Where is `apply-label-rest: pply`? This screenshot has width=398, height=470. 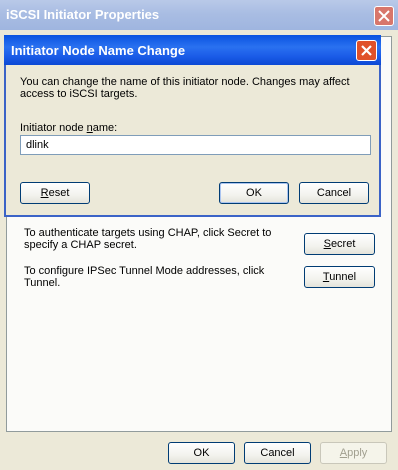 apply-label-rest: pply is located at coordinates (357, 453).